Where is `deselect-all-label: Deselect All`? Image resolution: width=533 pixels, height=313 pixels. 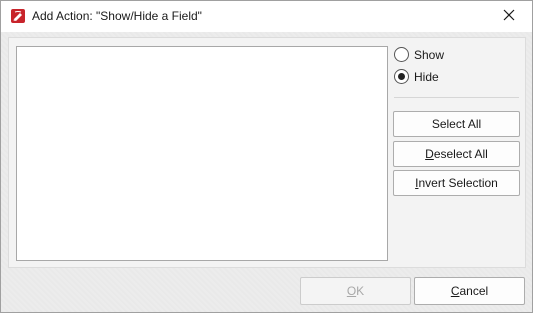 deselect-all-label: Deselect All is located at coordinates (456, 154).